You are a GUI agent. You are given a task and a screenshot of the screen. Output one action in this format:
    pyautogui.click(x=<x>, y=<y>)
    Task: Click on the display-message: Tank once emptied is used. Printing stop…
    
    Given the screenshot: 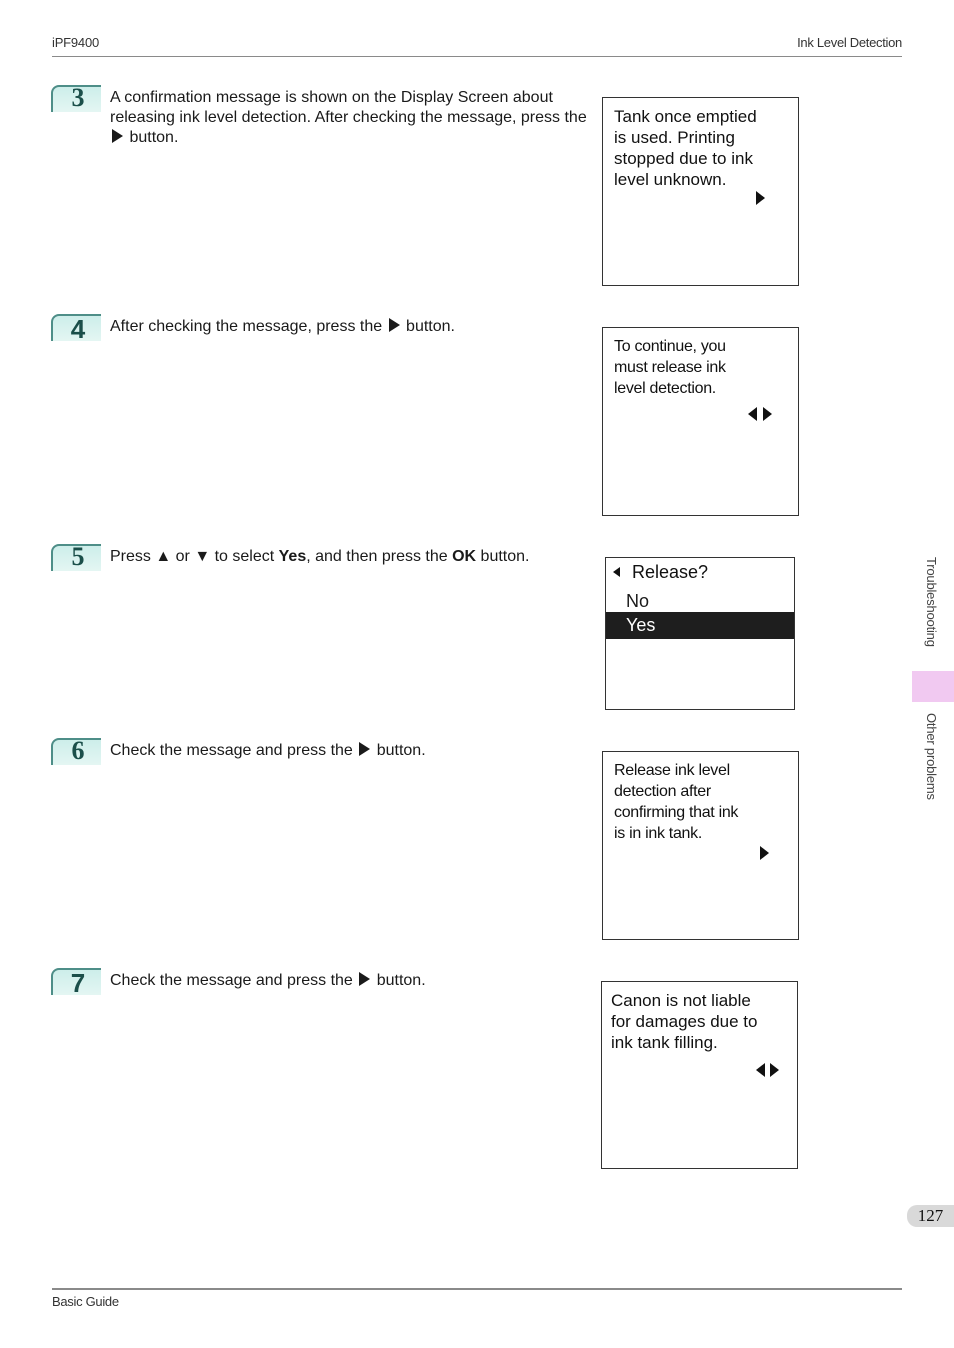 What is the action you would take?
    pyautogui.click(x=685, y=148)
    